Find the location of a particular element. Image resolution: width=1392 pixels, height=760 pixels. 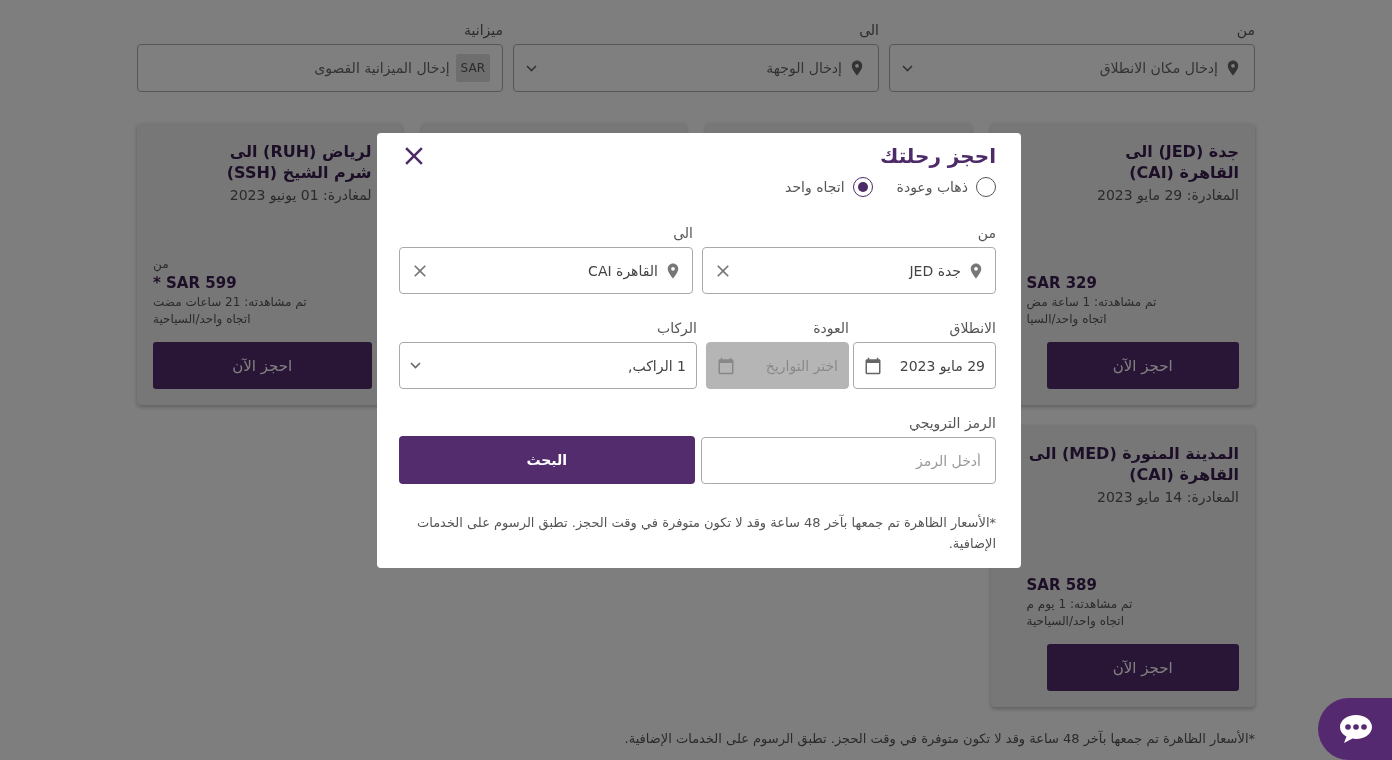

field-label: الانطلاق is located at coordinates (972, 328).